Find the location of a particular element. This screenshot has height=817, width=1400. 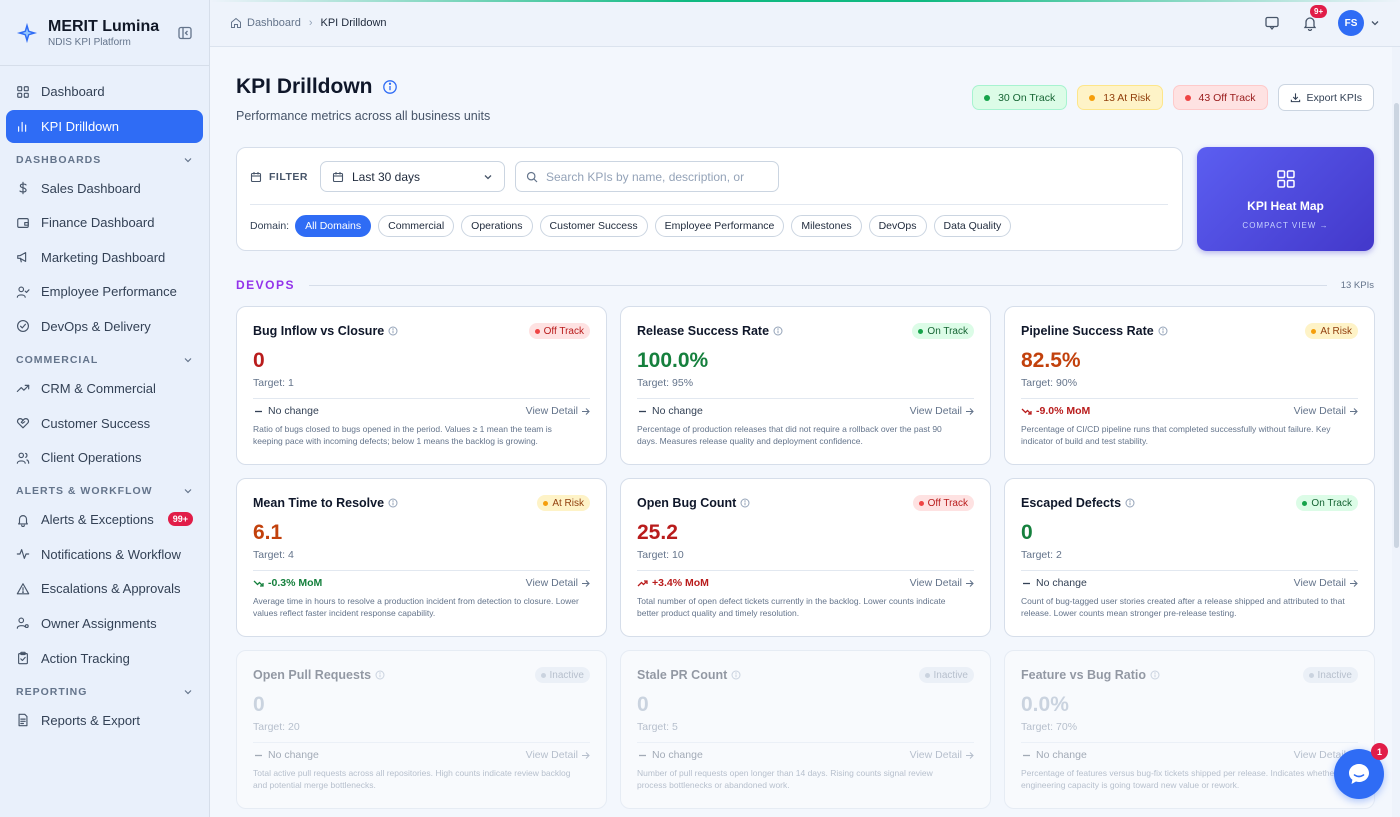

sidebar-item-crm-and-commercial: CRM & Commercial is located at coordinates (104, 388).